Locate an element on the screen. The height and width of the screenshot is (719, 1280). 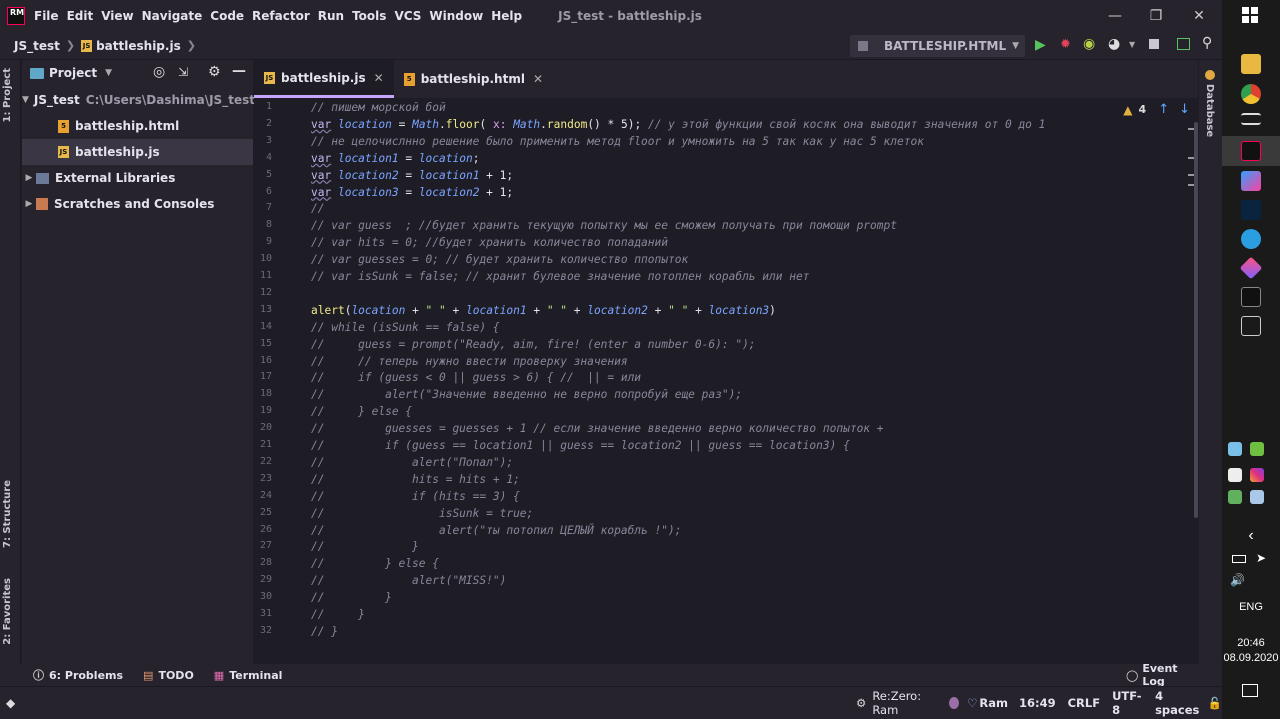
debug-icon: ✹ is located at coordinates (1065, 44).